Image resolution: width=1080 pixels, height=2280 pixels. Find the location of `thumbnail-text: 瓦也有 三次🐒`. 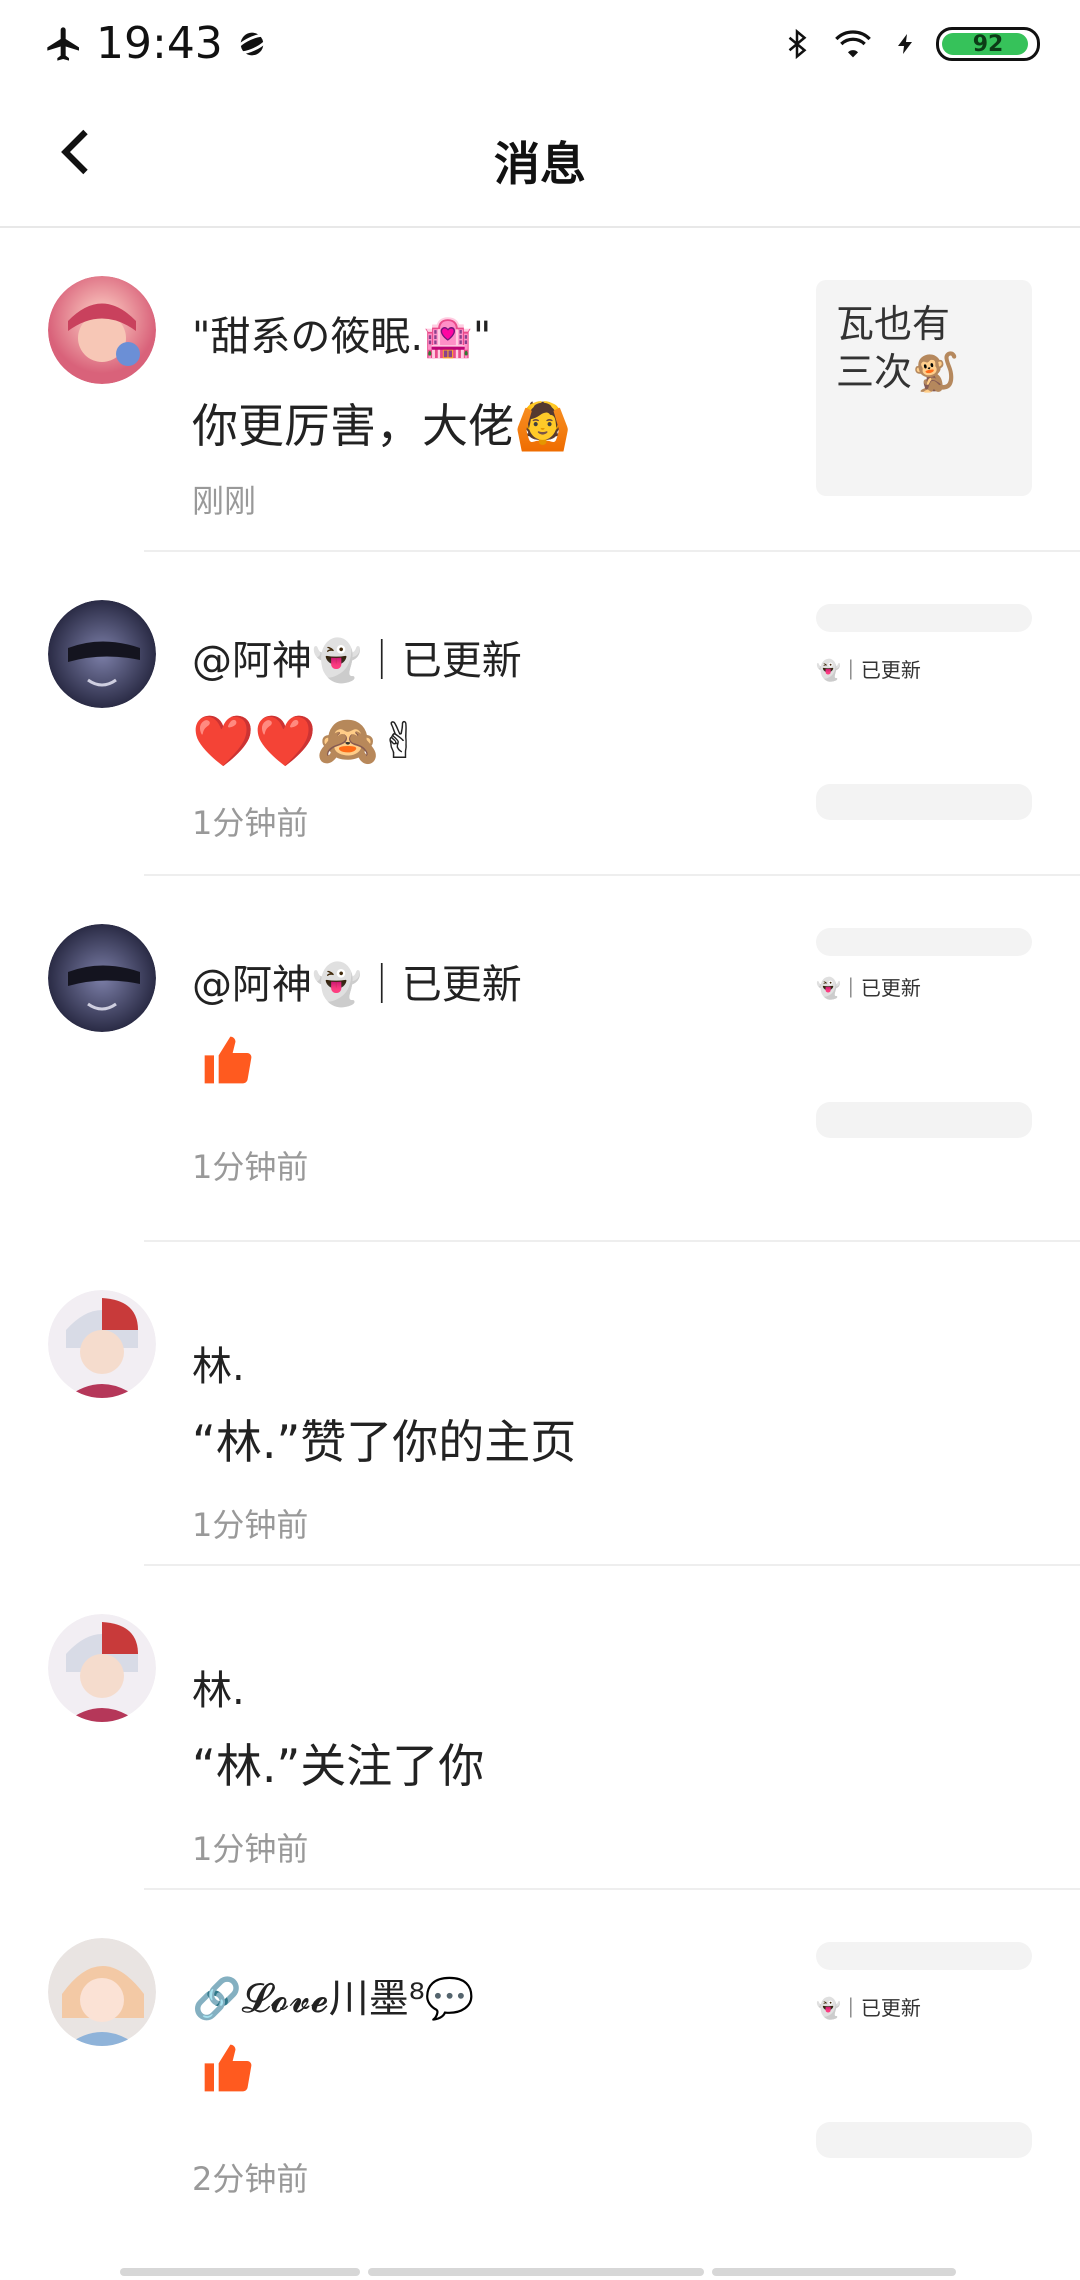

thumbnail-text: 瓦也有 三次🐒 is located at coordinates (898, 348).